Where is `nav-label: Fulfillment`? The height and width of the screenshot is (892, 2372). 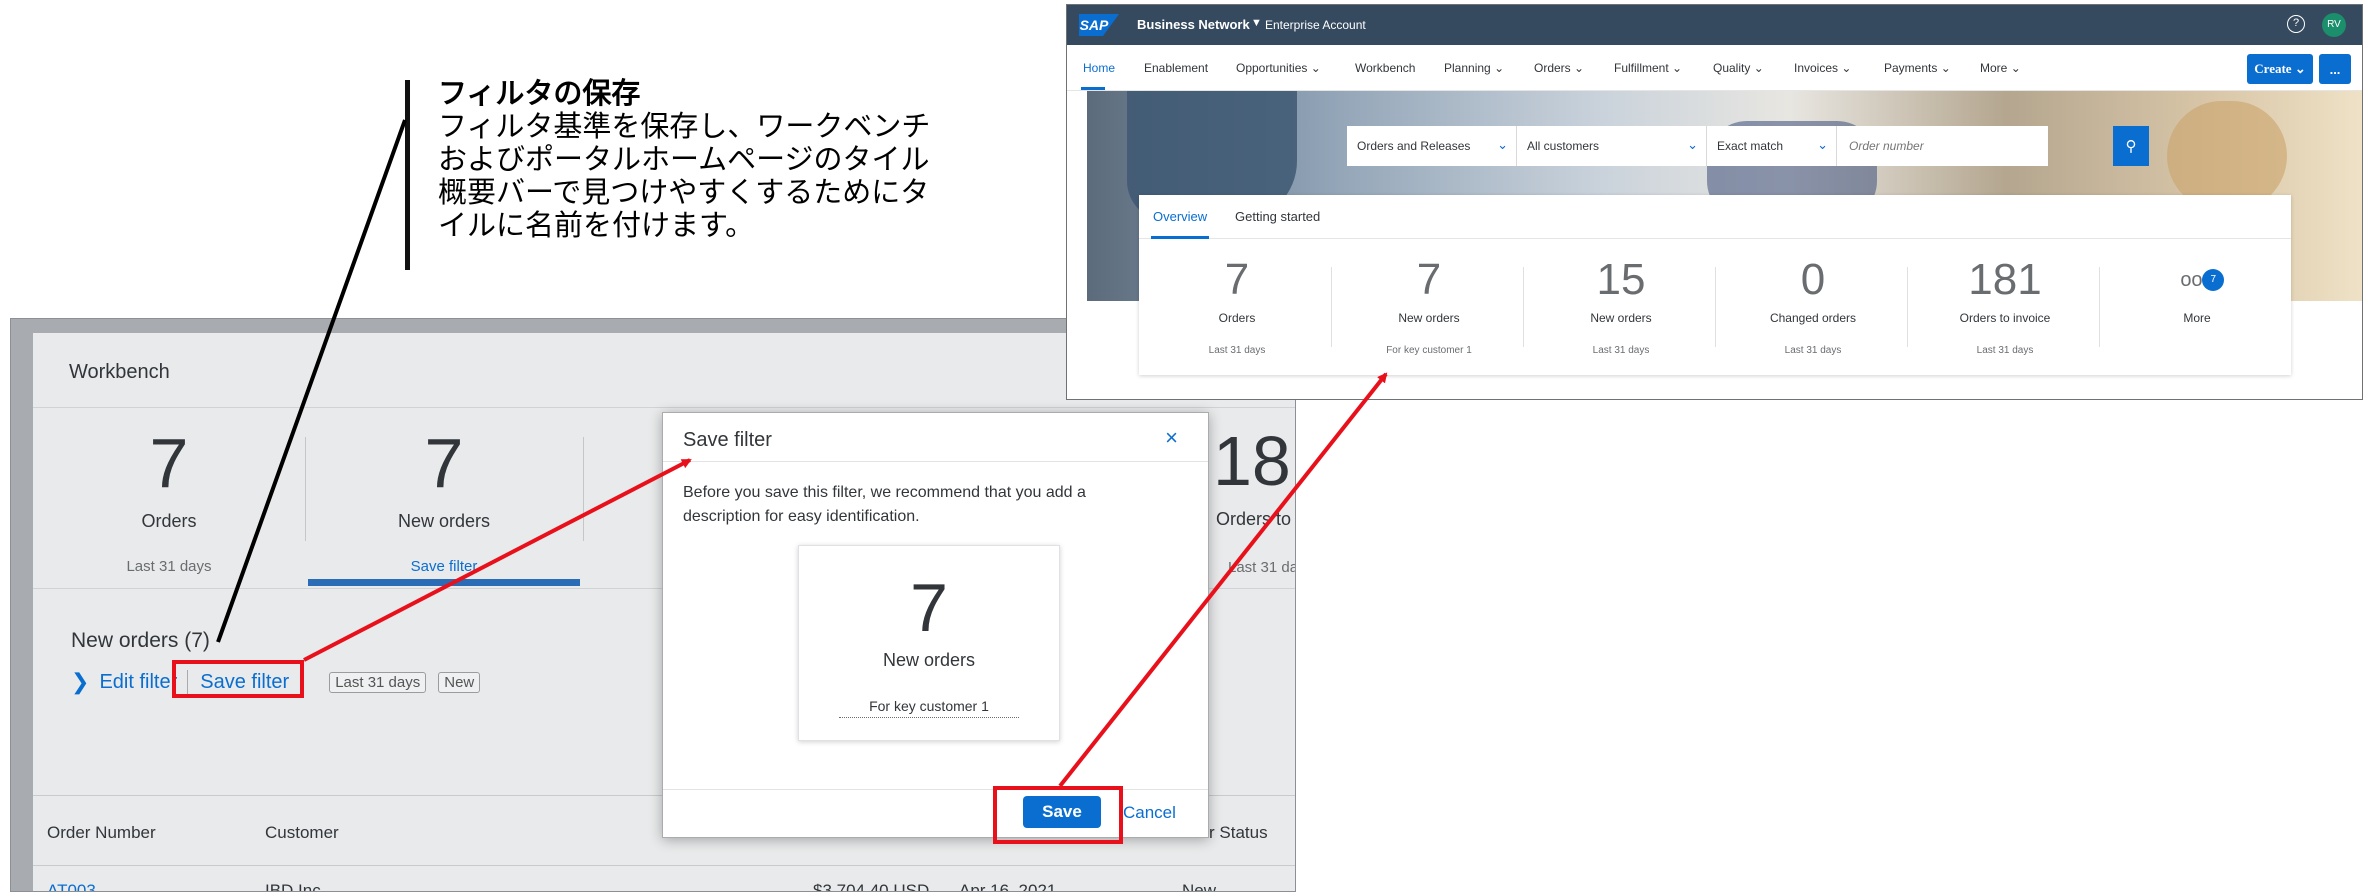
nav-label: Fulfillment is located at coordinates (1641, 68).